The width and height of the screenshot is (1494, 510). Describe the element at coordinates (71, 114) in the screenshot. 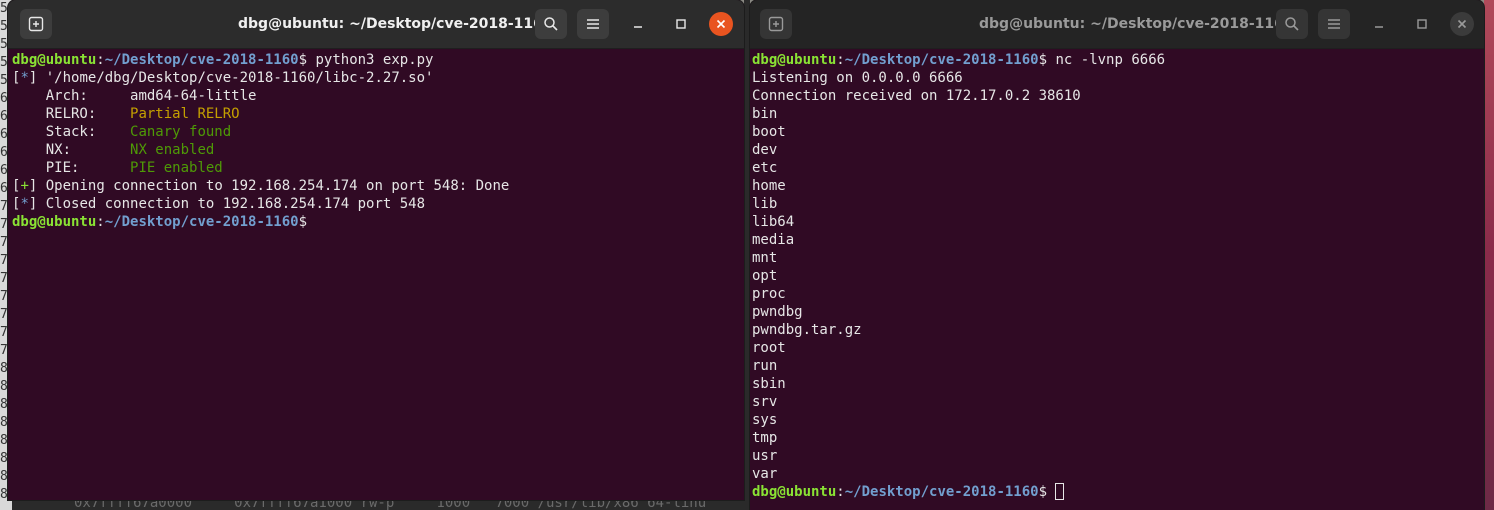

I see `checksec-key: RELRO:` at that location.